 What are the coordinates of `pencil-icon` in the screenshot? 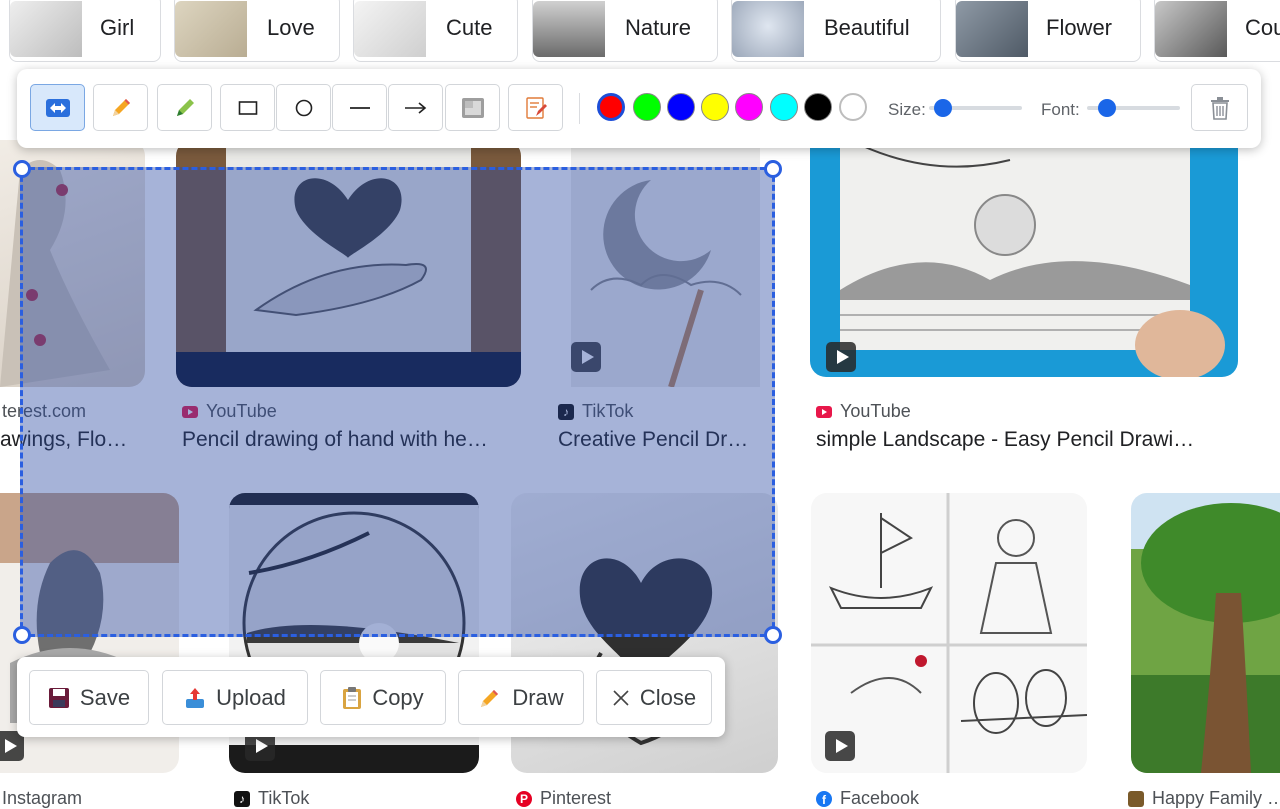 It's located at (121, 107).